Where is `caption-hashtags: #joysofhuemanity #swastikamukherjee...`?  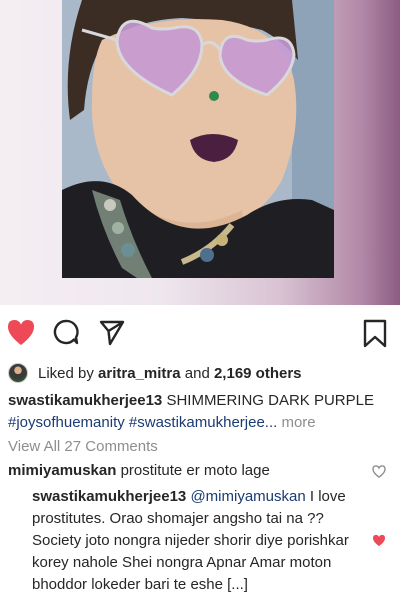
caption-hashtags: #joysofhuemanity #swastikamukherjee... is located at coordinates (142, 422).